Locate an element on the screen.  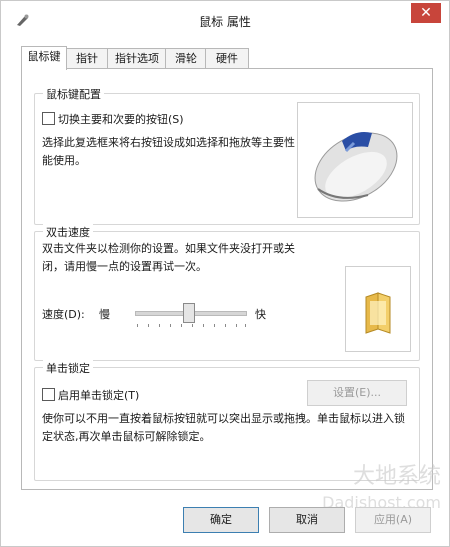
mouse-image is located at coordinates (356, 167).